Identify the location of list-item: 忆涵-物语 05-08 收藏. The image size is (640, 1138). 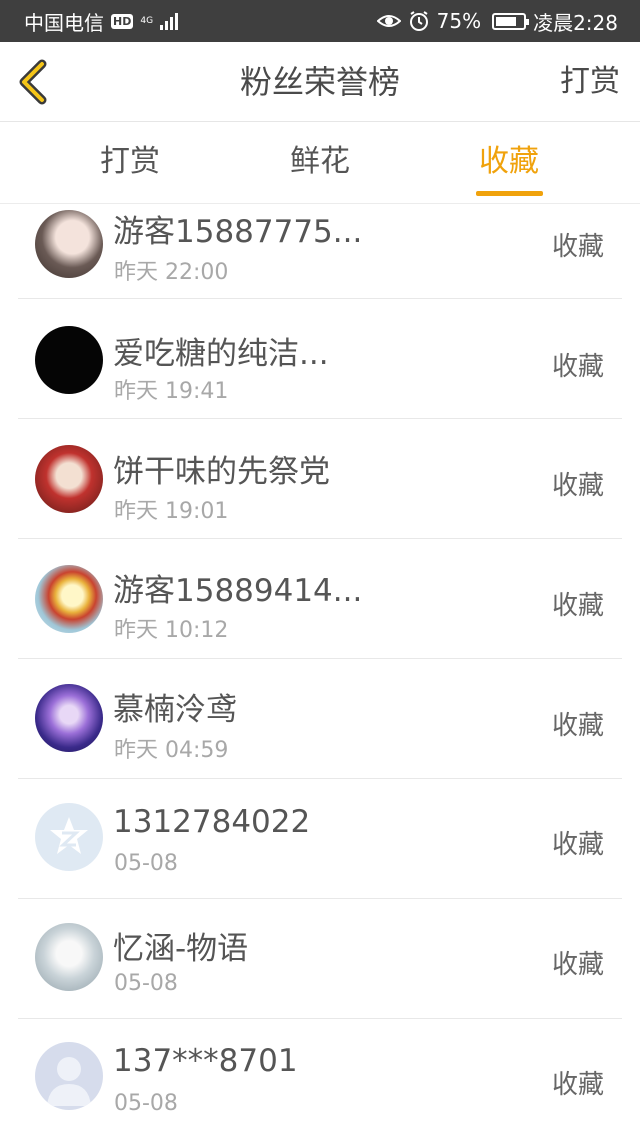
(320, 959).